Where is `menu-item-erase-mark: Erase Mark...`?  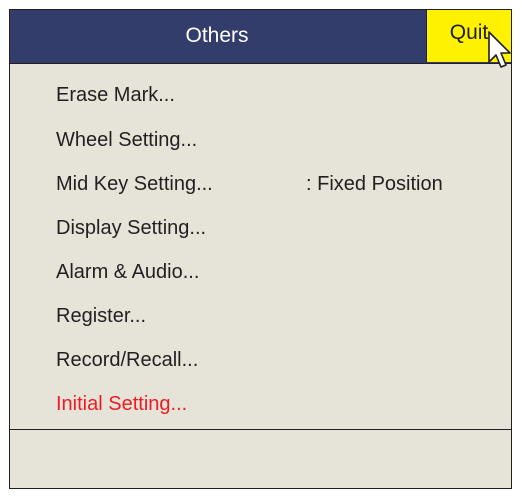
menu-item-erase-mark: Erase Mark... is located at coordinates (115, 95).